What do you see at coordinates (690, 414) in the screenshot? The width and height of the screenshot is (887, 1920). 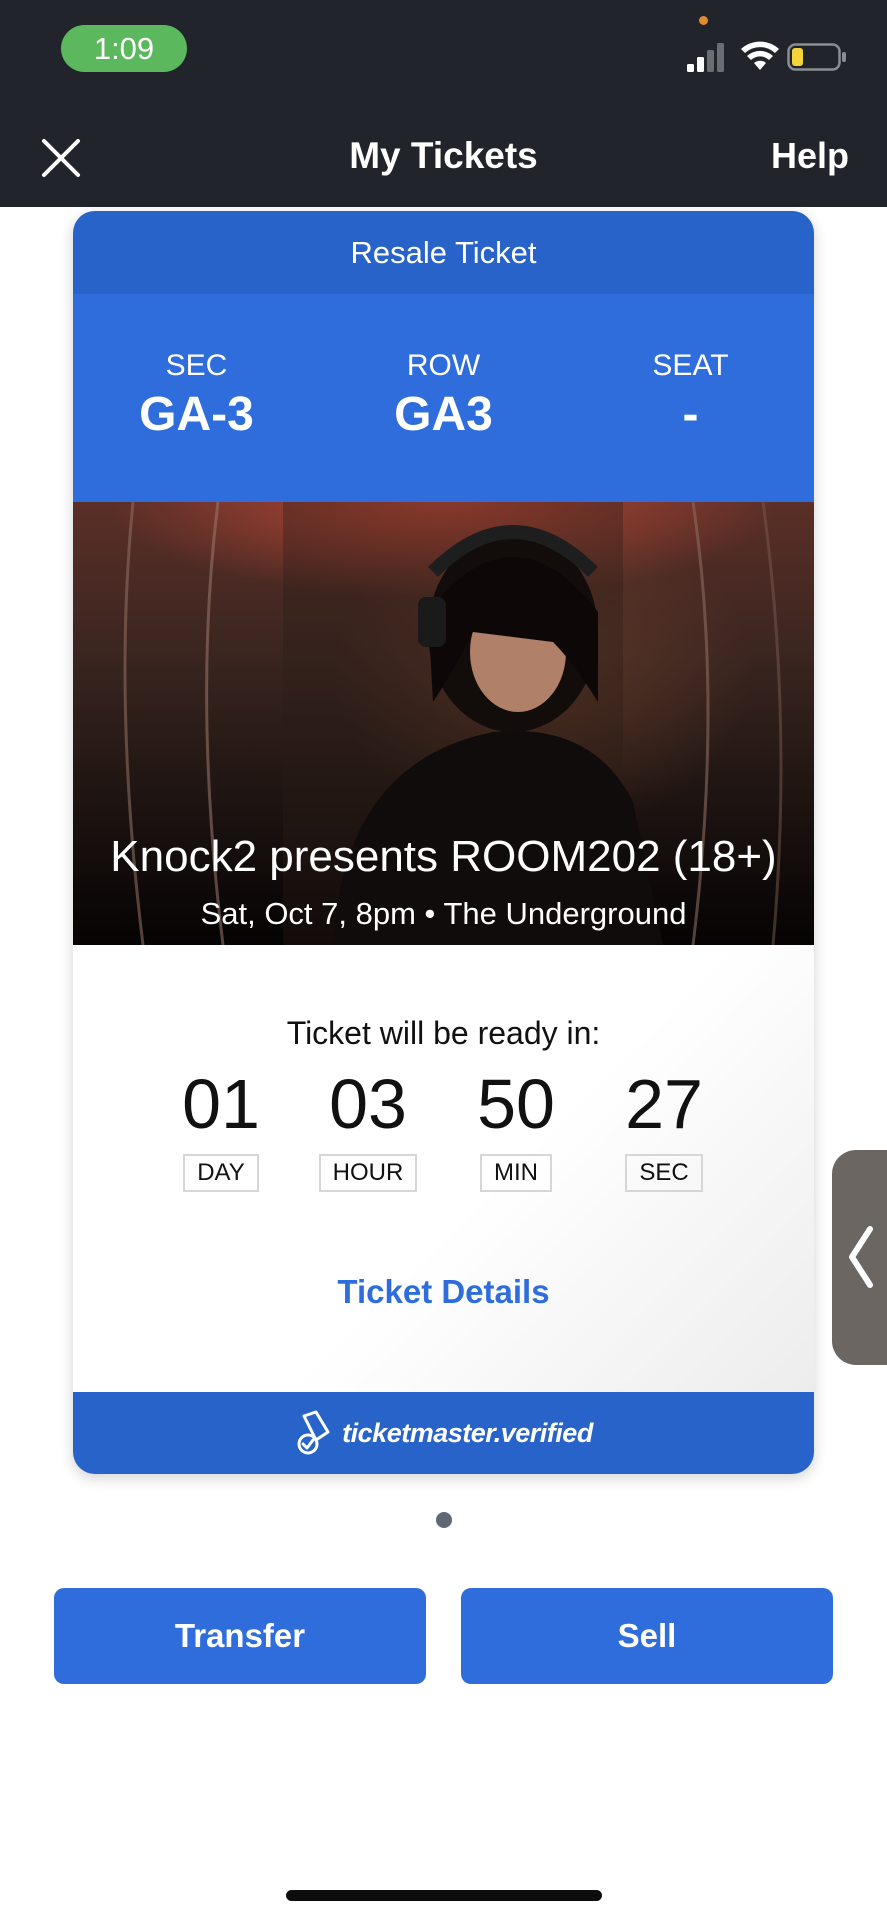 I see `seat-value: -` at bounding box center [690, 414].